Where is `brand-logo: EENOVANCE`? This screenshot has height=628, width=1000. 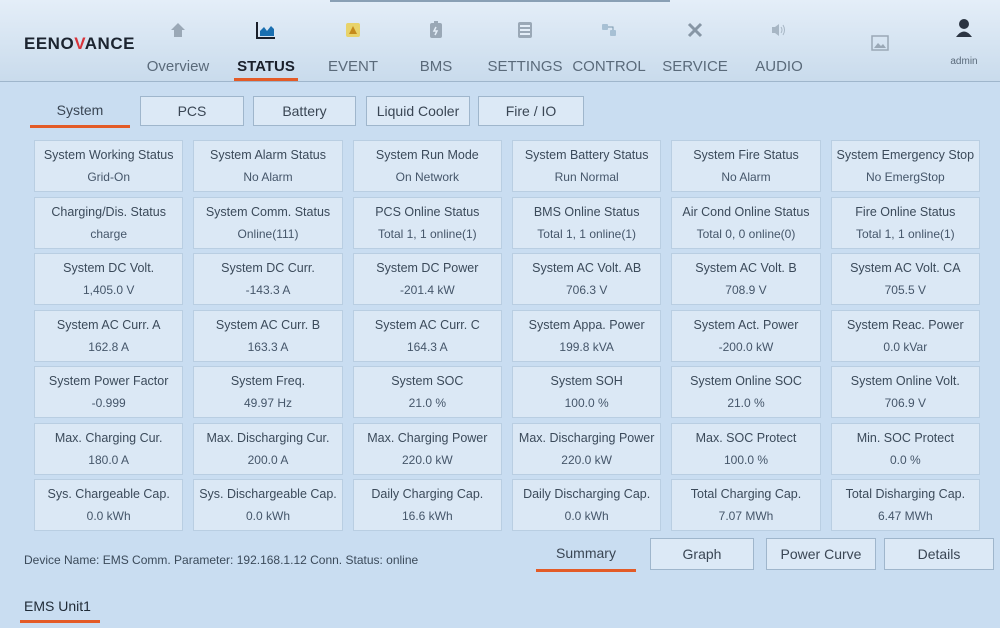 brand-logo: EENOVANCE is located at coordinates (79, 44).